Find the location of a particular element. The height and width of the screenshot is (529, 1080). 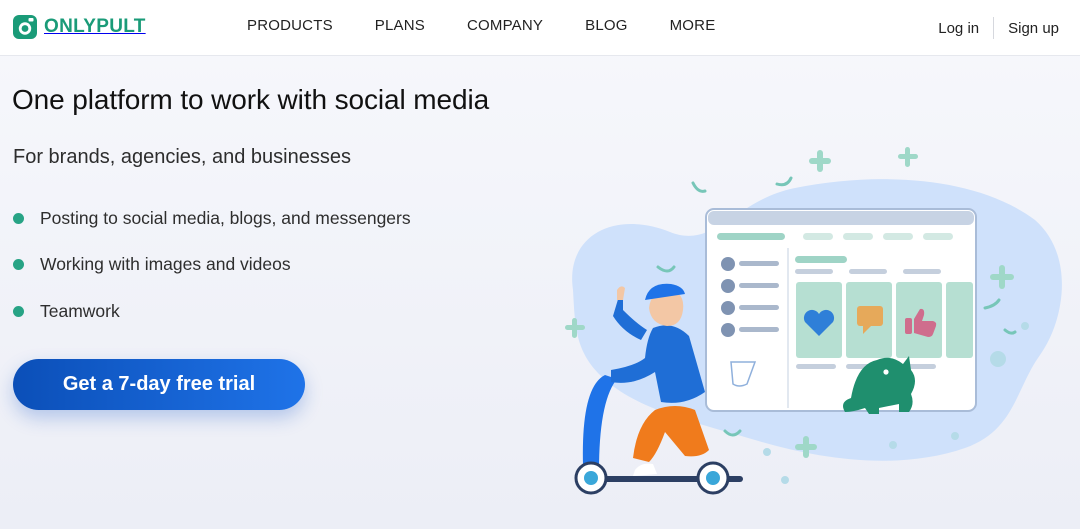

feature-item: Working with images and videos is located at coordinates (212, 265).